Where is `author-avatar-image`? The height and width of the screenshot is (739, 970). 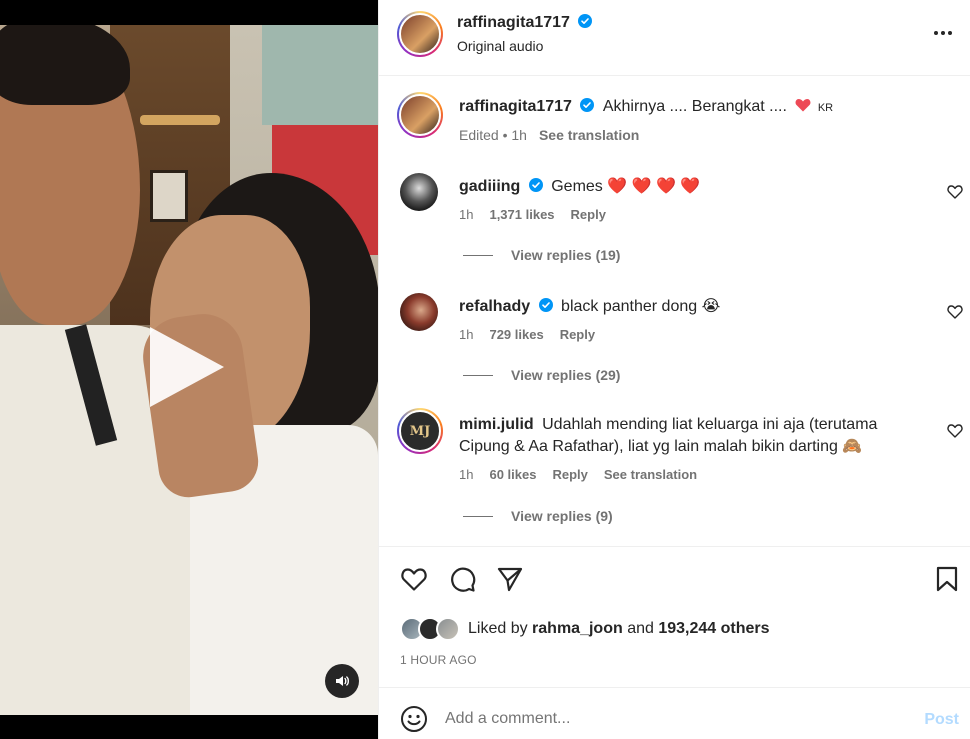
author-avatar-image is located at coordinates (420, 34).